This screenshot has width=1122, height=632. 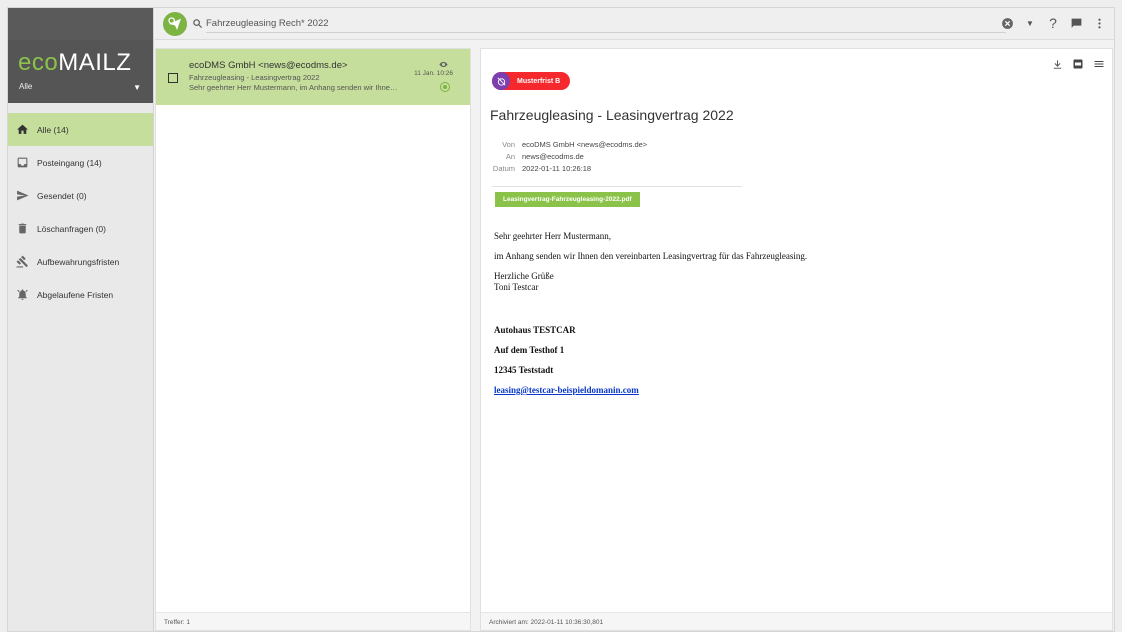 I want to click on sidebar-item-alle: Alle (14), so click(x=80, y=129).